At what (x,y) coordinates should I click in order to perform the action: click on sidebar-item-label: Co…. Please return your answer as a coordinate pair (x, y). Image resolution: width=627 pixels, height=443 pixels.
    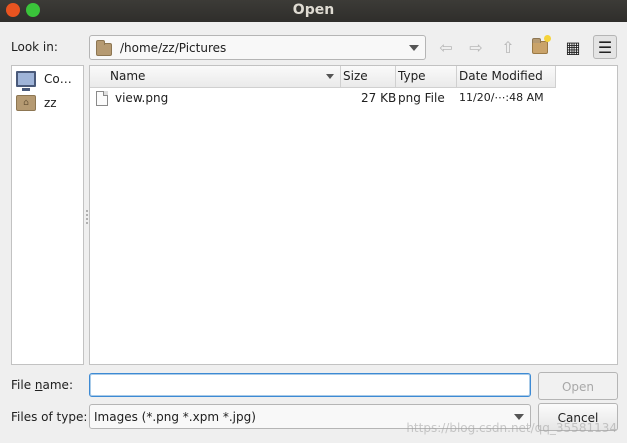
    Looking at the image, I should click on (58, 79).